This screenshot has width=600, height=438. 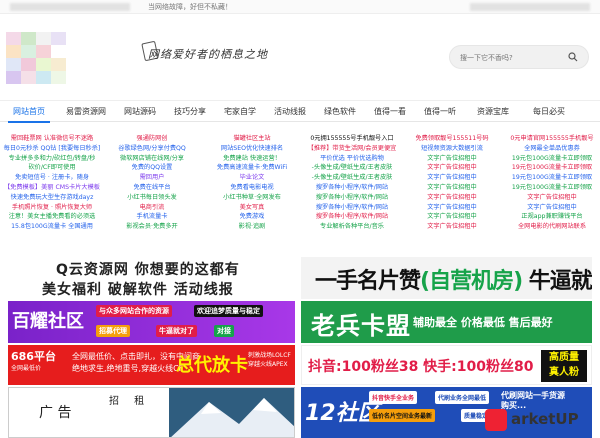 I want to click on text-ad-link: 专业拼多多和力/砍红包/转盘/秒, so click(x=52, y=159).